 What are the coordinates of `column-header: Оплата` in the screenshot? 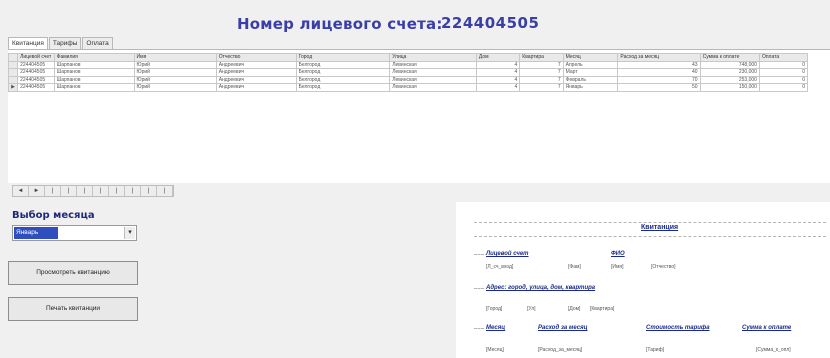 It's located at (783, 57).